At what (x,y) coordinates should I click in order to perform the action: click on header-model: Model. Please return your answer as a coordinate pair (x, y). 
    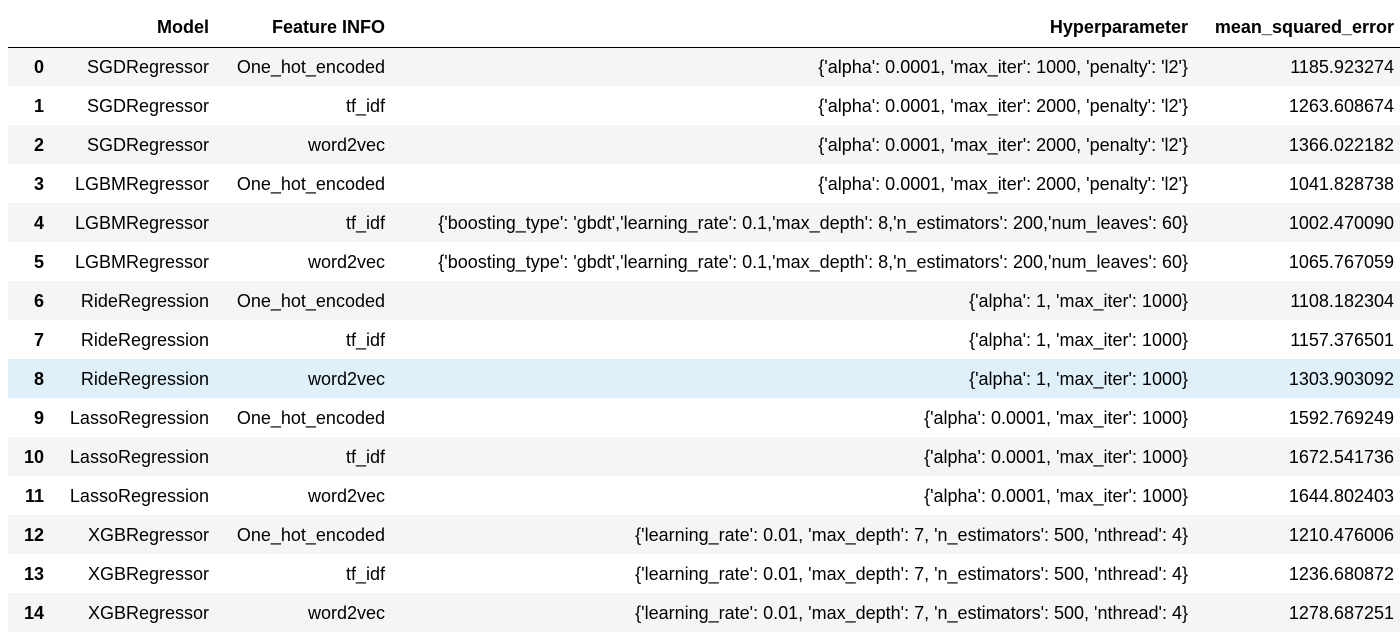
    Looking at the image, I should click on (132, 28).